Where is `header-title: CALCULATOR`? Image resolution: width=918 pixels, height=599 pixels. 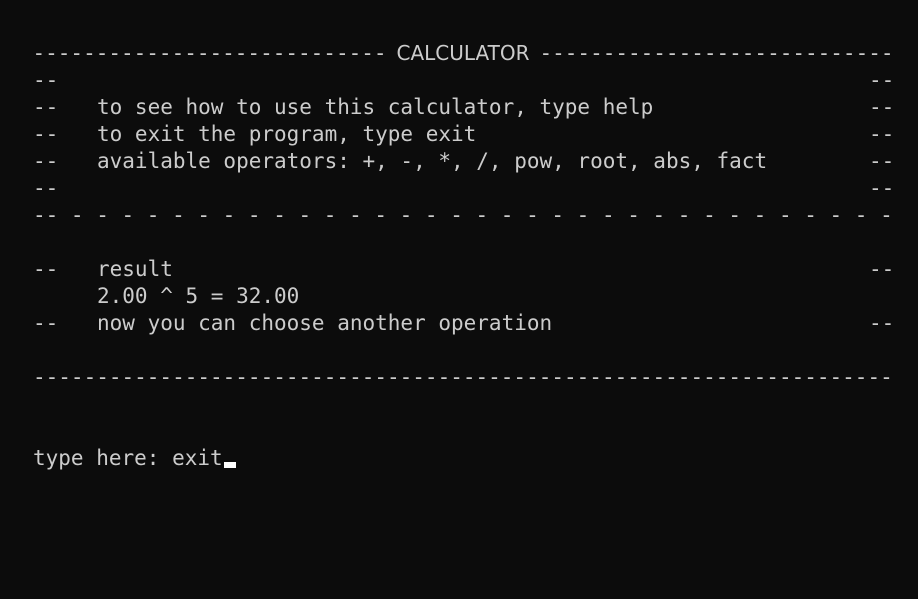 header-title: CALCULATOR is located at coordinates (463, 53).